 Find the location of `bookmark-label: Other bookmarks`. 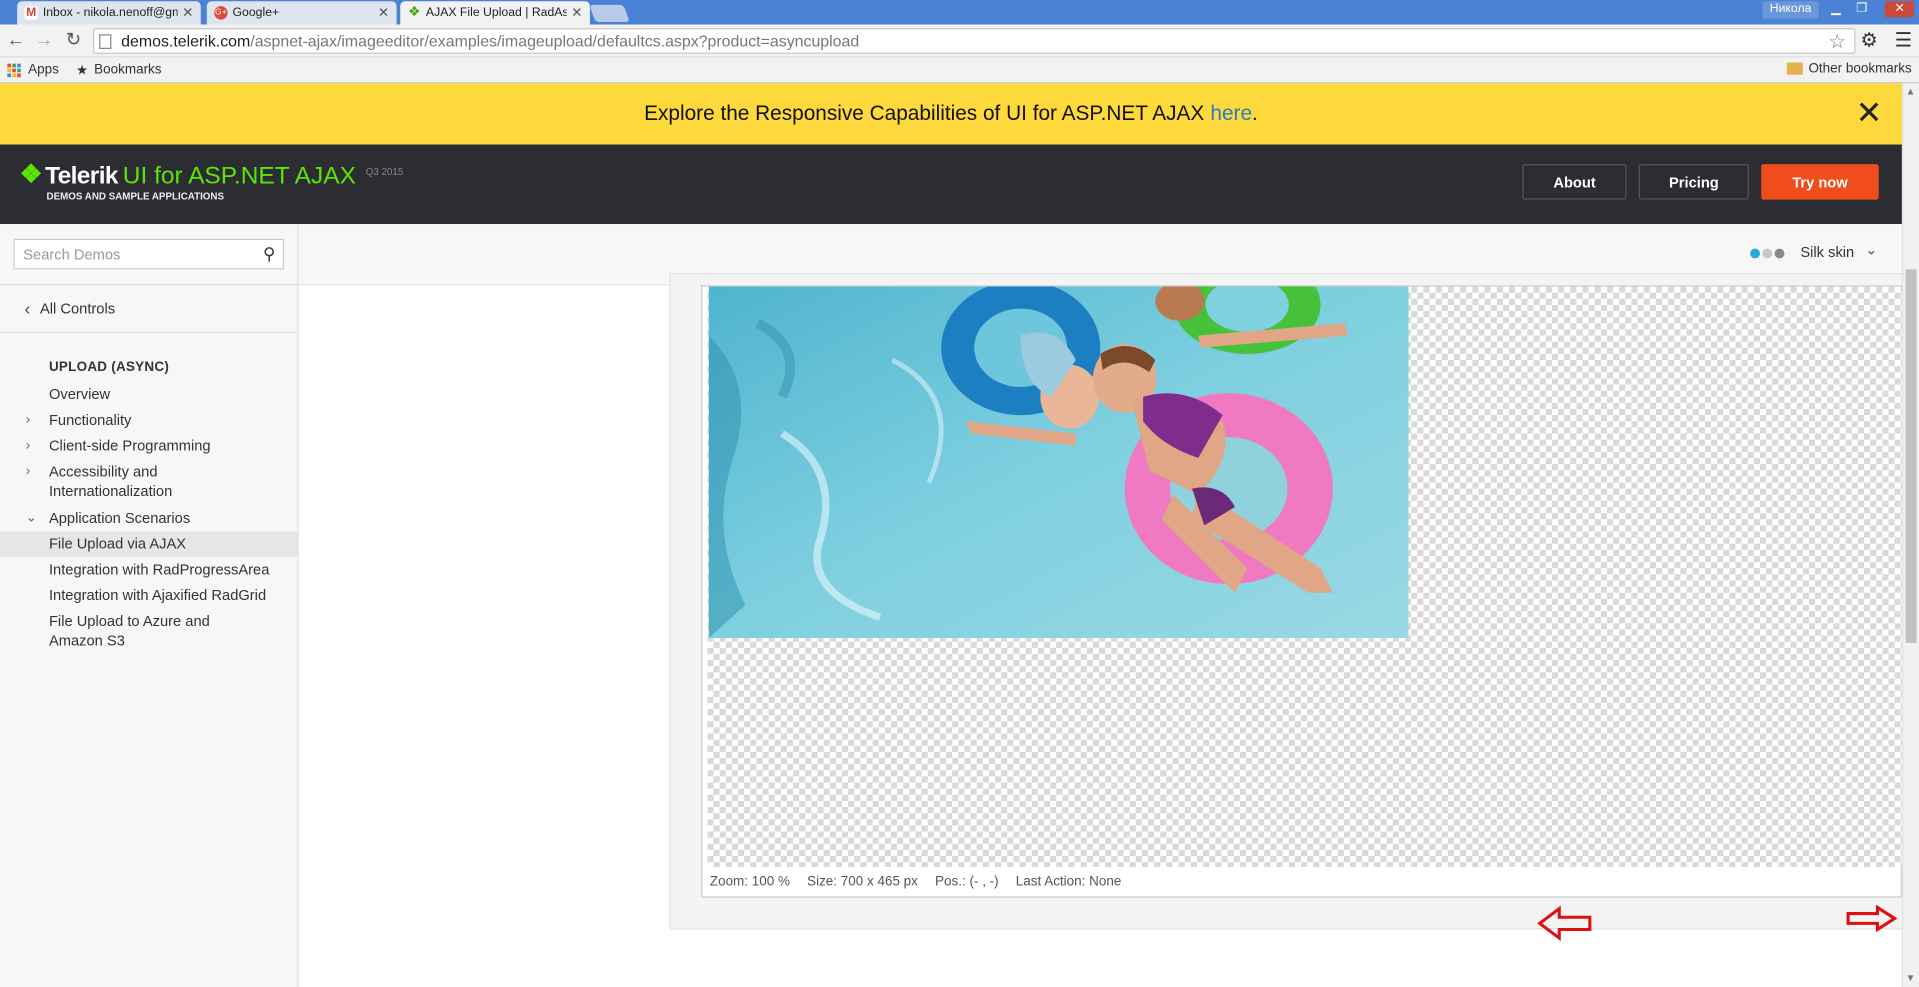

bookmark-label: Other bookmarks is located at coordinates (1860, 68).